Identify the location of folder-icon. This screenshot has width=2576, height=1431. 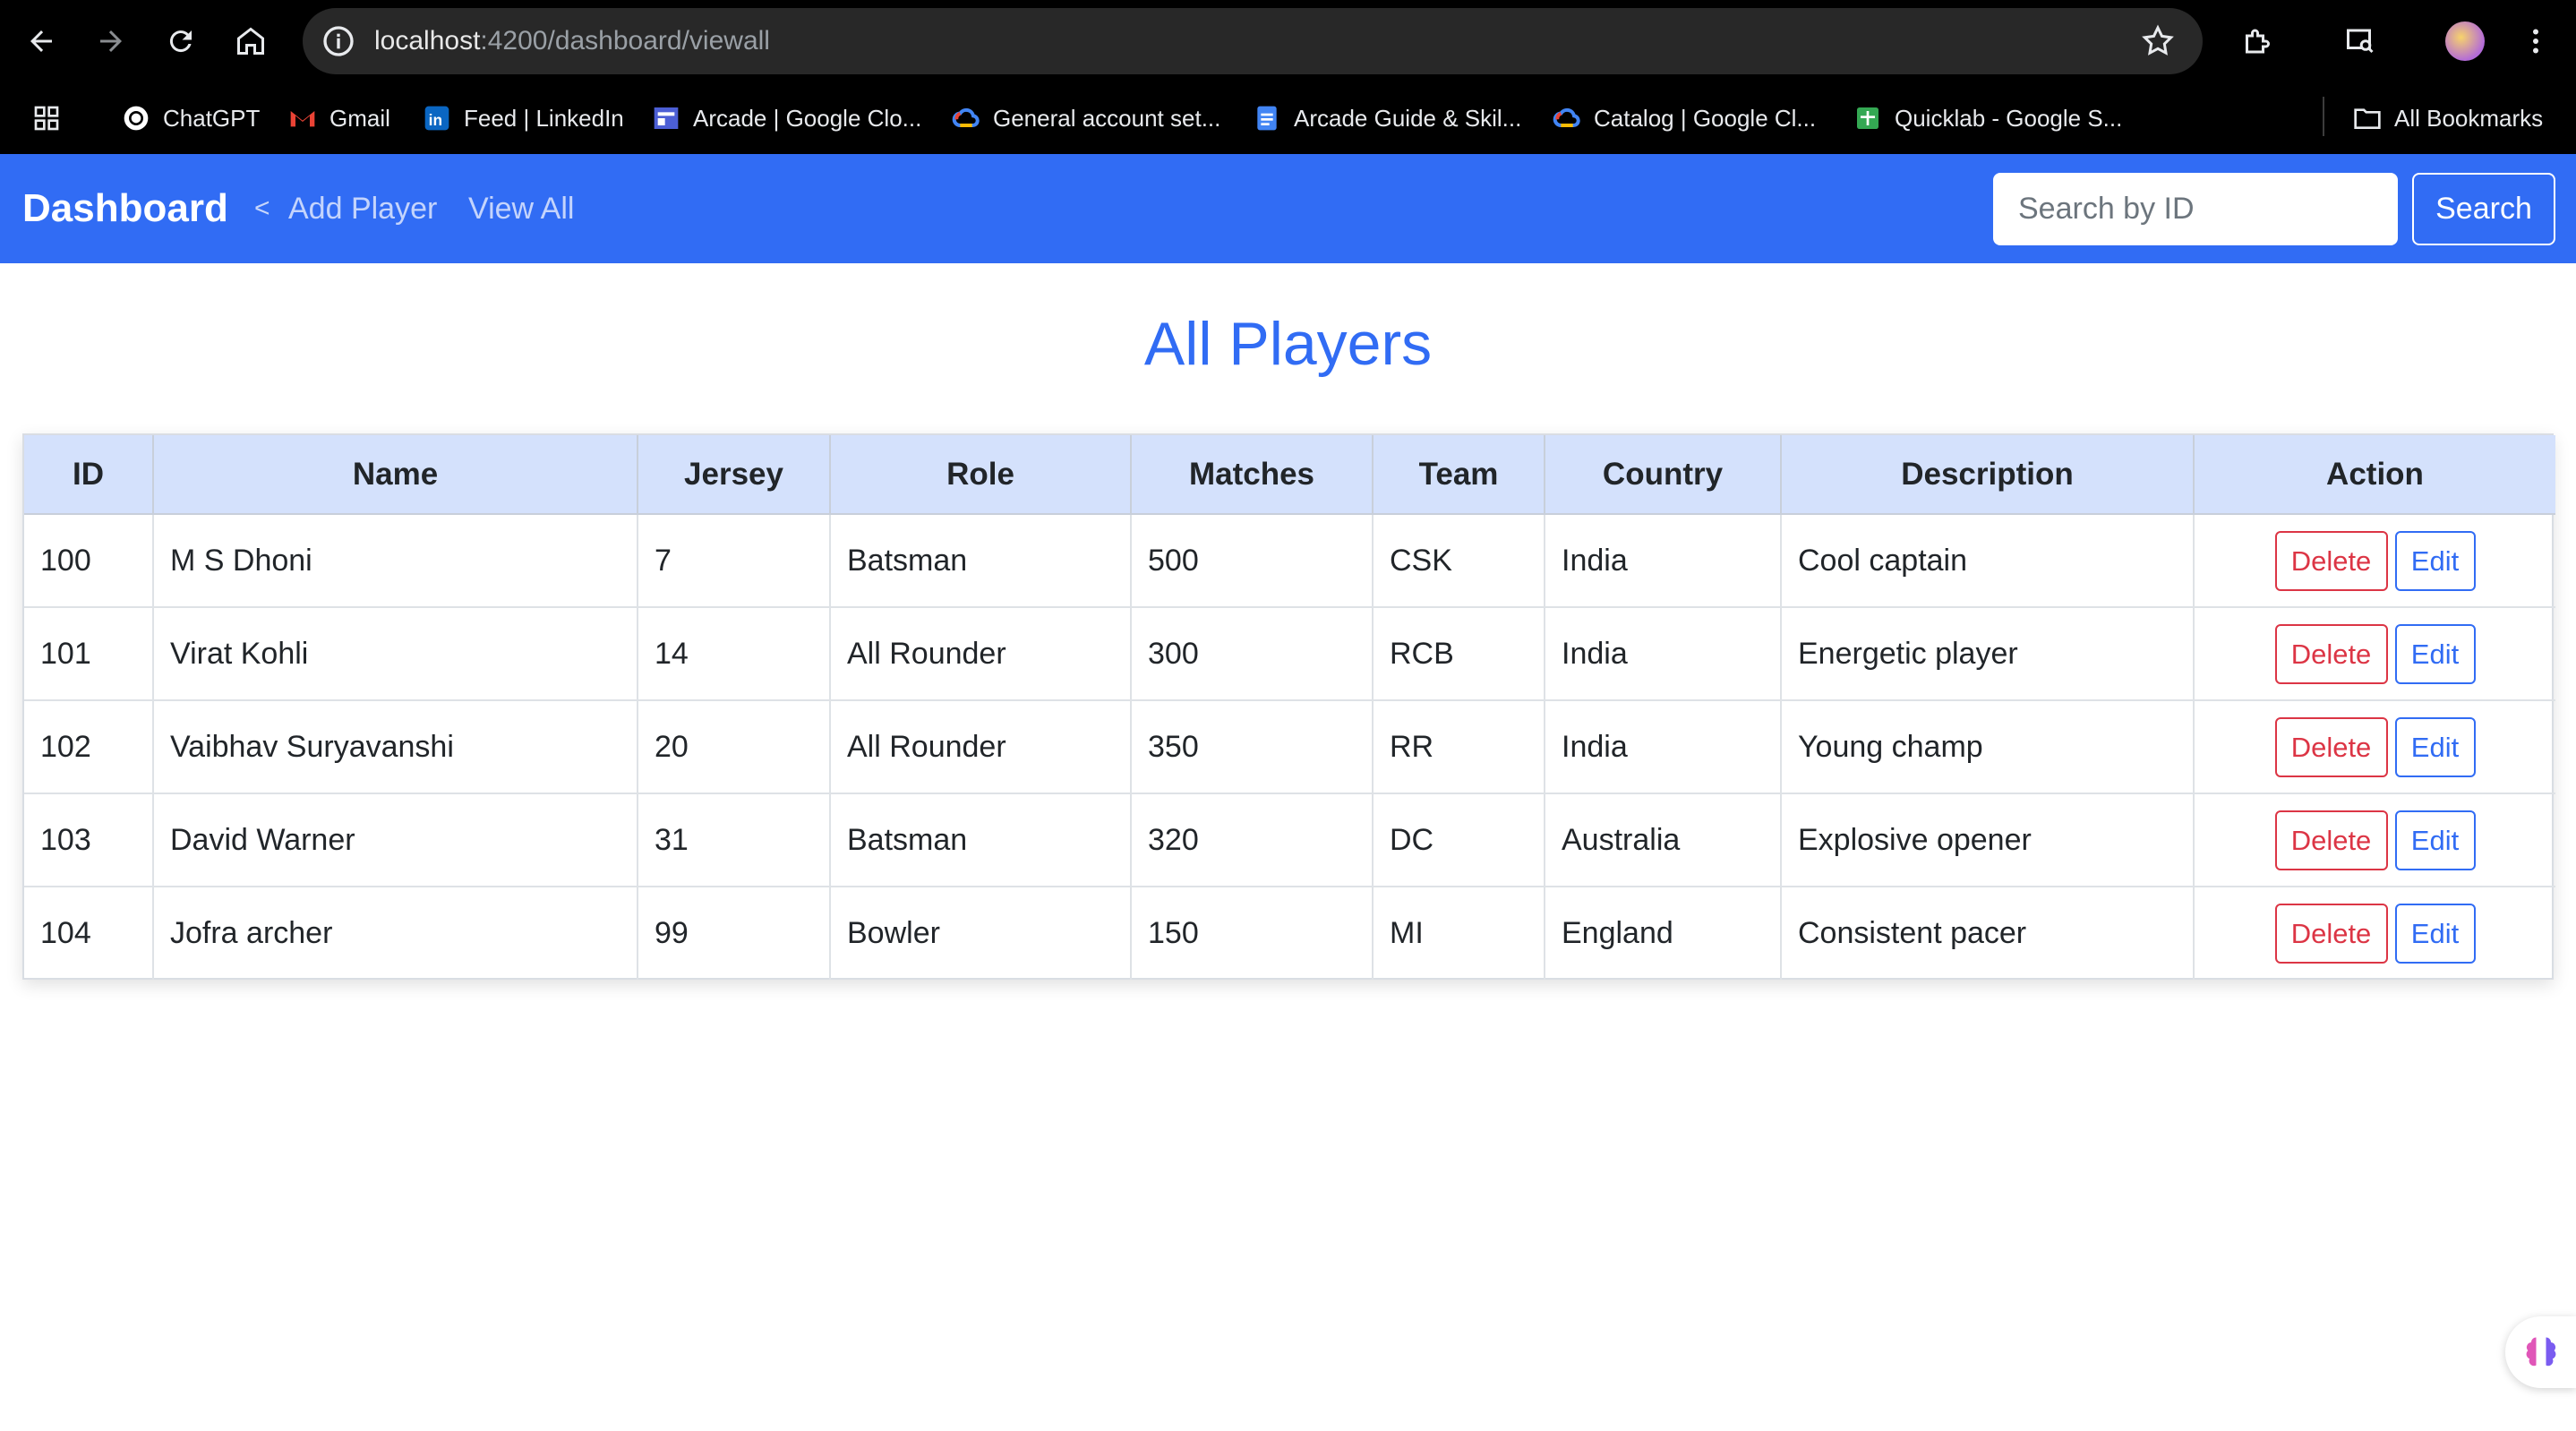
(2367, 118).